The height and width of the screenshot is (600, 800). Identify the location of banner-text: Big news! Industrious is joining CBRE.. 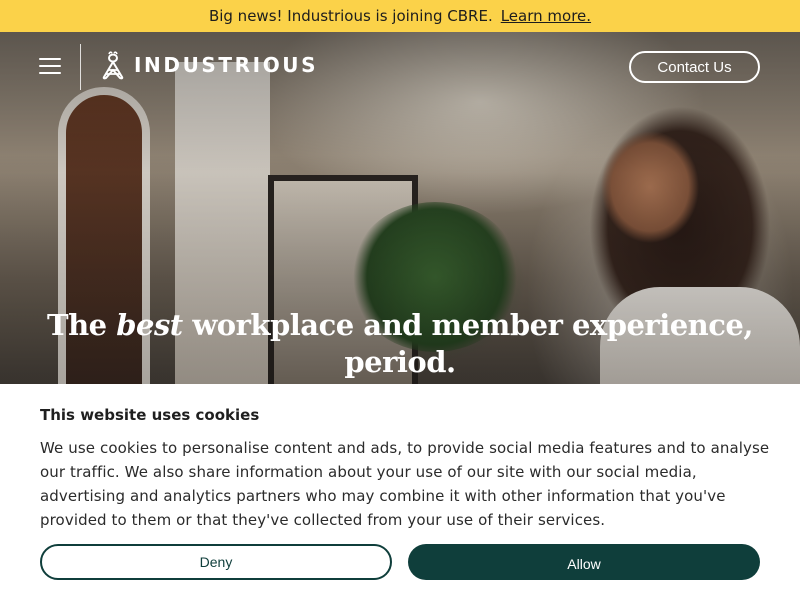
(350, 16).